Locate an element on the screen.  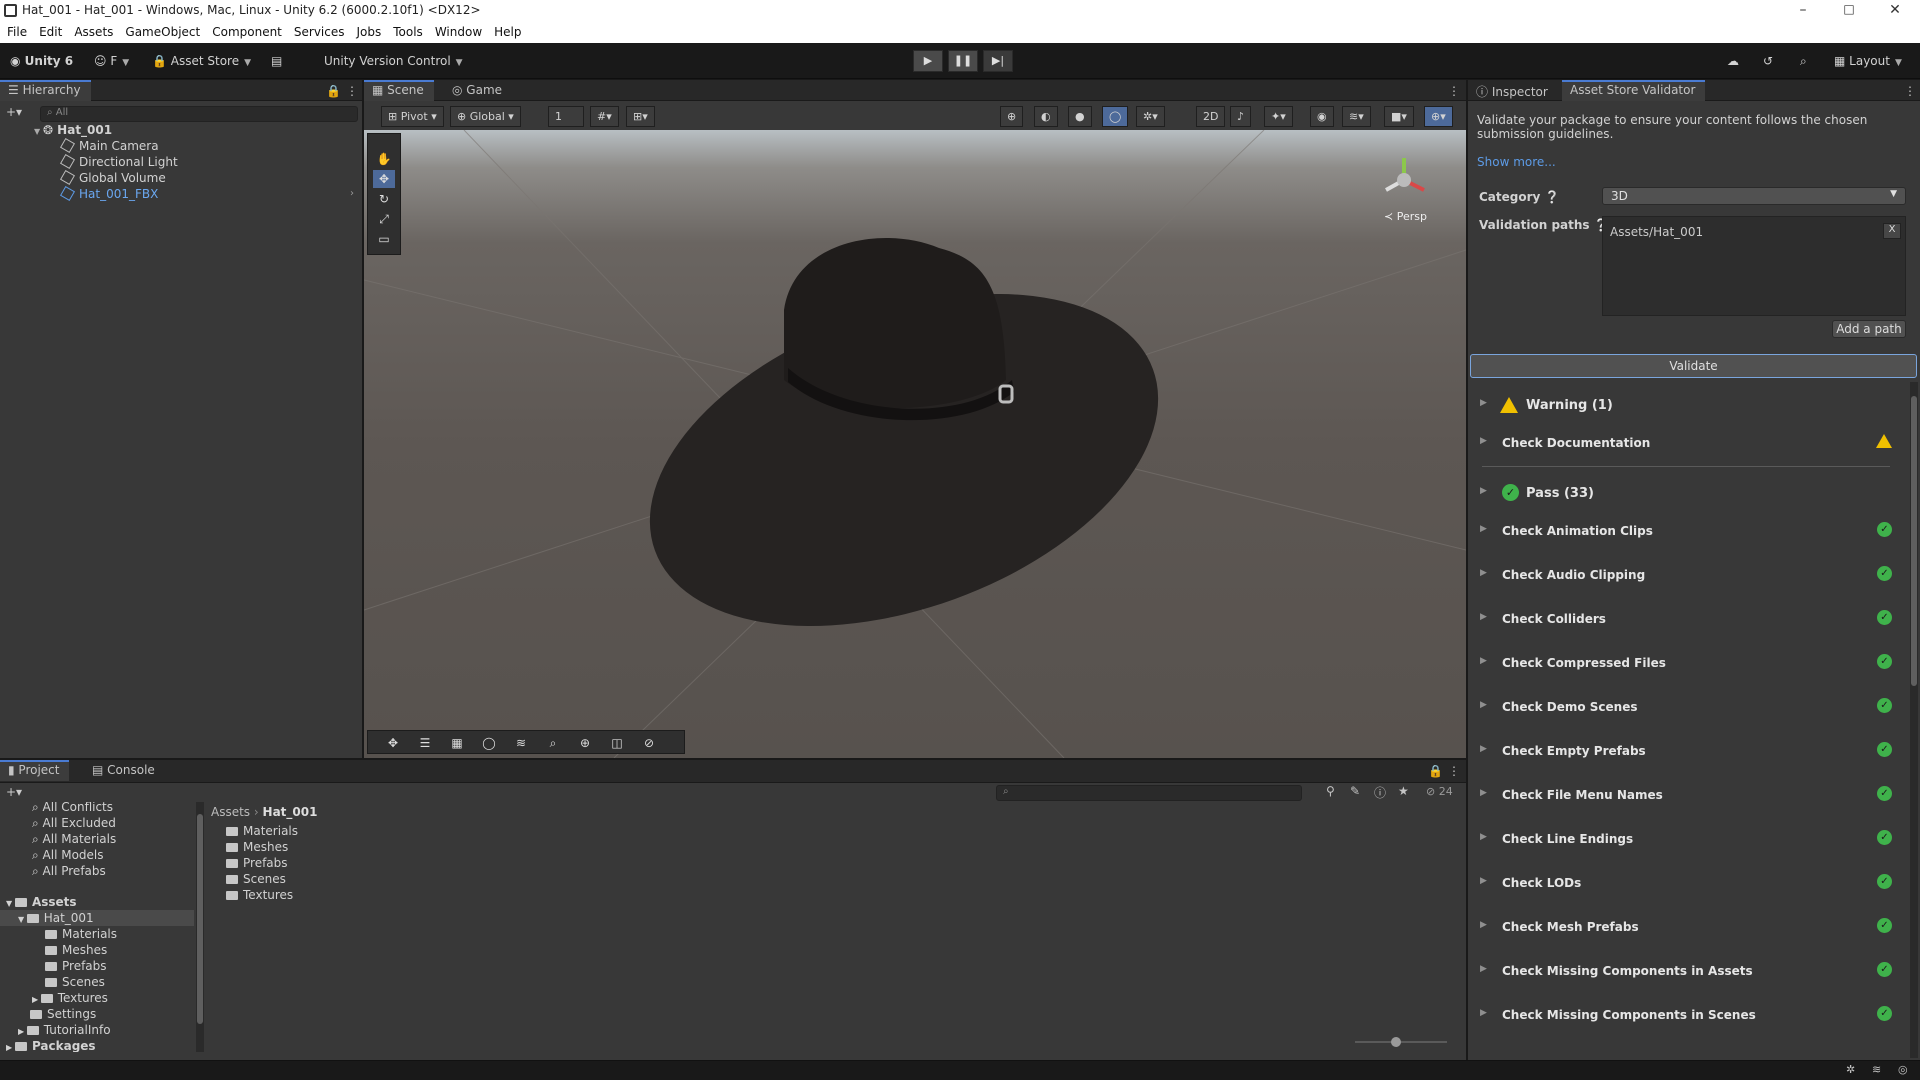
move-tool-icon: ✥ is located at coordinates (384, 179).